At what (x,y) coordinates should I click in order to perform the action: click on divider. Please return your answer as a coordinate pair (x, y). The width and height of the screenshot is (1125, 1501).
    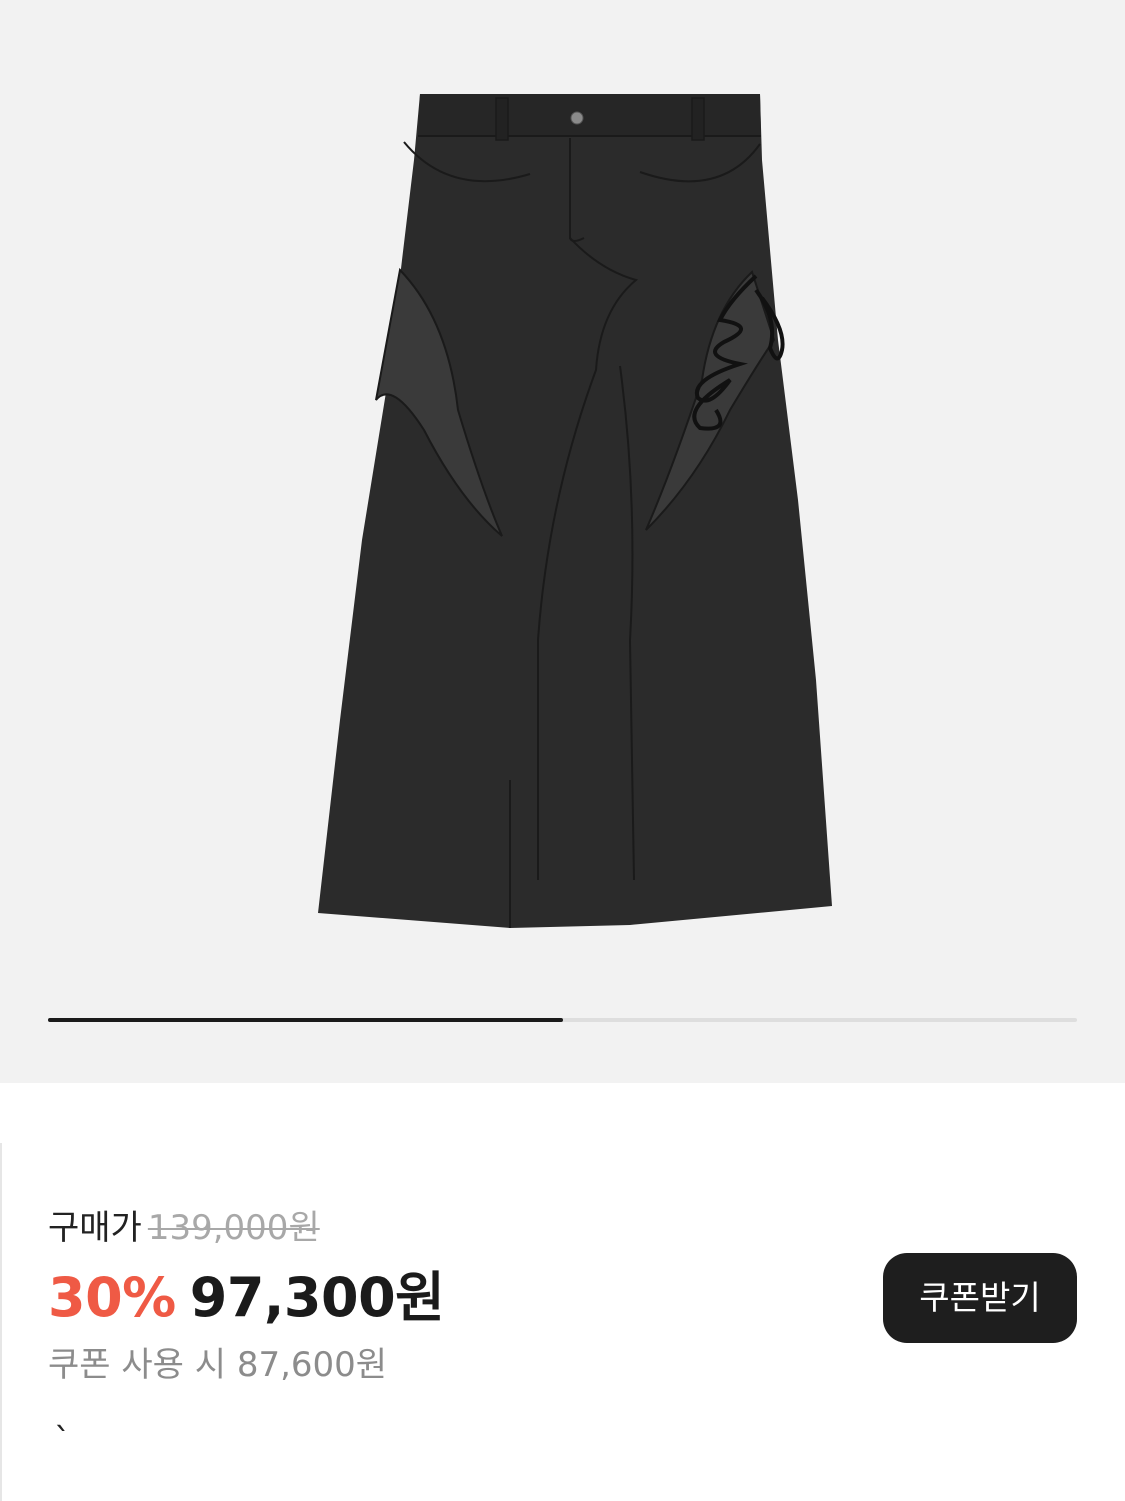
    Looking at the image, I should click on (1, 1322).